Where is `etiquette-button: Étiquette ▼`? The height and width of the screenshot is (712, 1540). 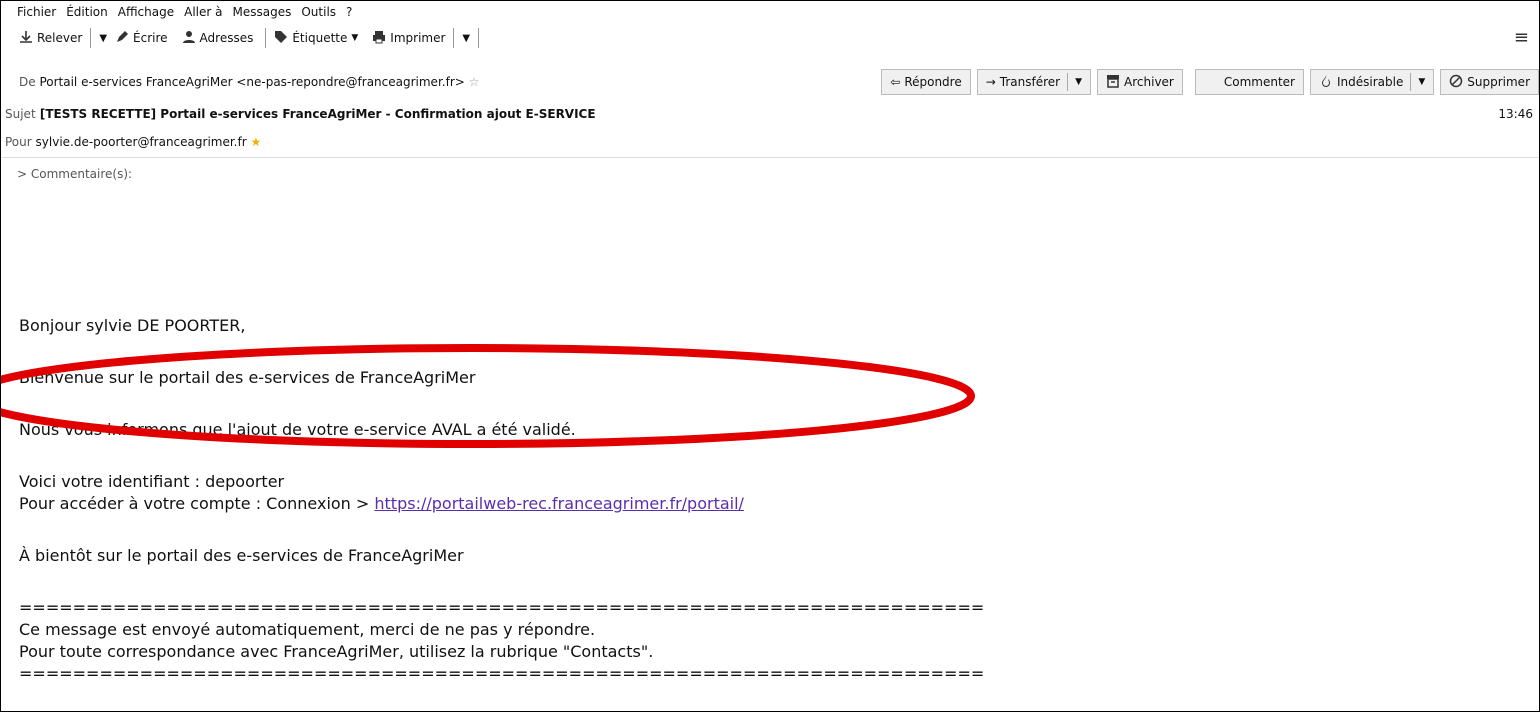 etiquette-button: Étiquette ▼ is located at coordinates (316, 38).